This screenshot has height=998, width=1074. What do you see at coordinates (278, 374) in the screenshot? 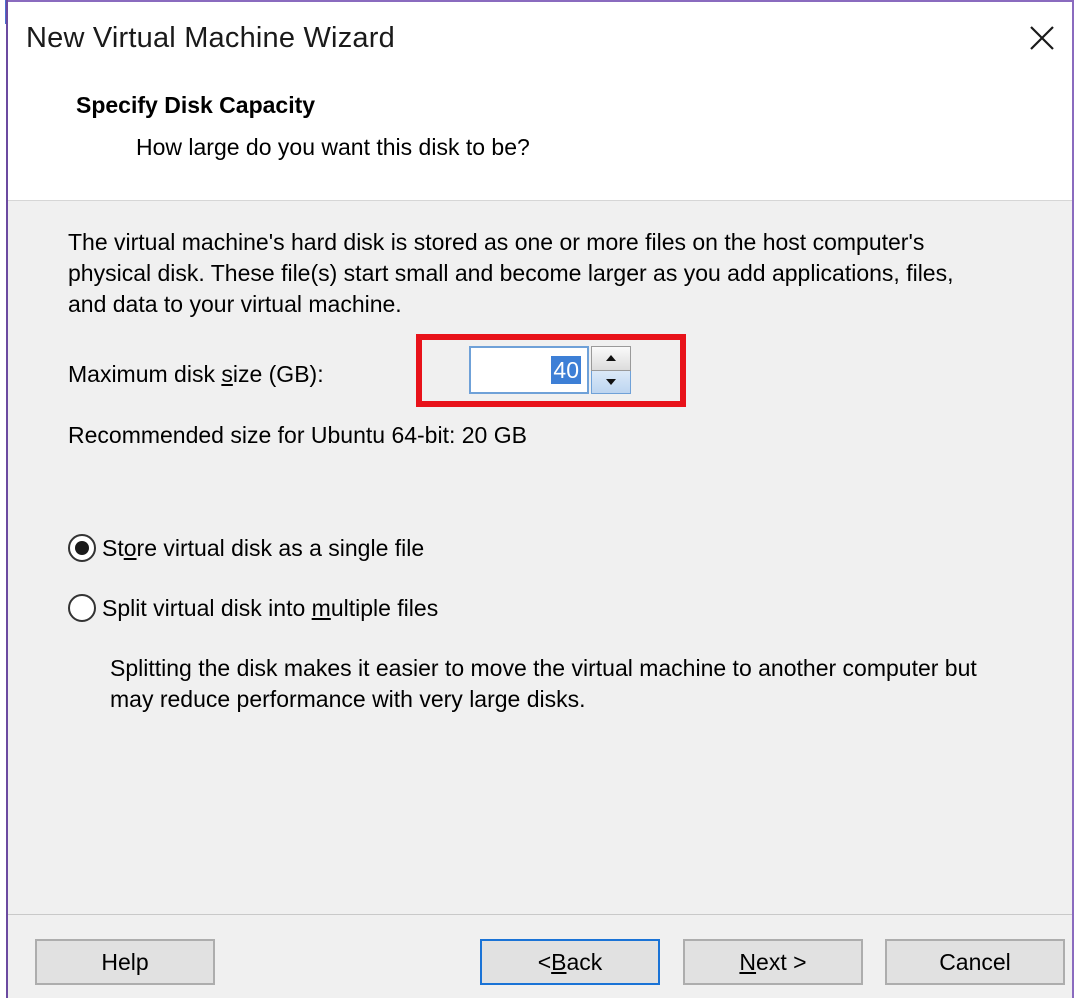
I see `label-part: ize (GB):` at bounding box center [278, 374].